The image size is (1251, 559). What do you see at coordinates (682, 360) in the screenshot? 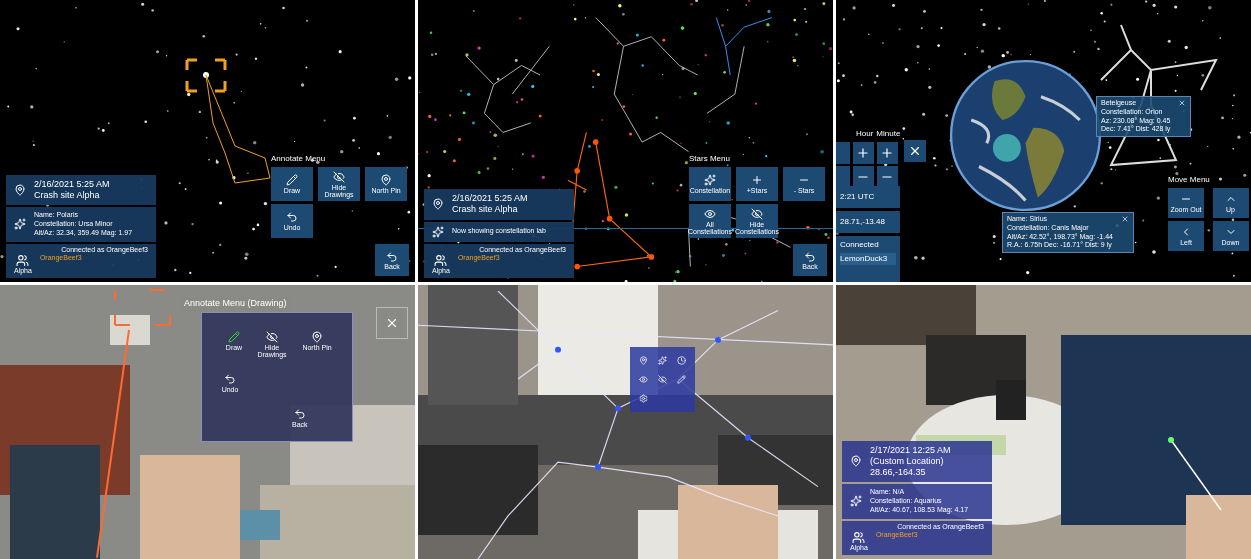
I see `clock-icon` at bounding box center [682, 360].